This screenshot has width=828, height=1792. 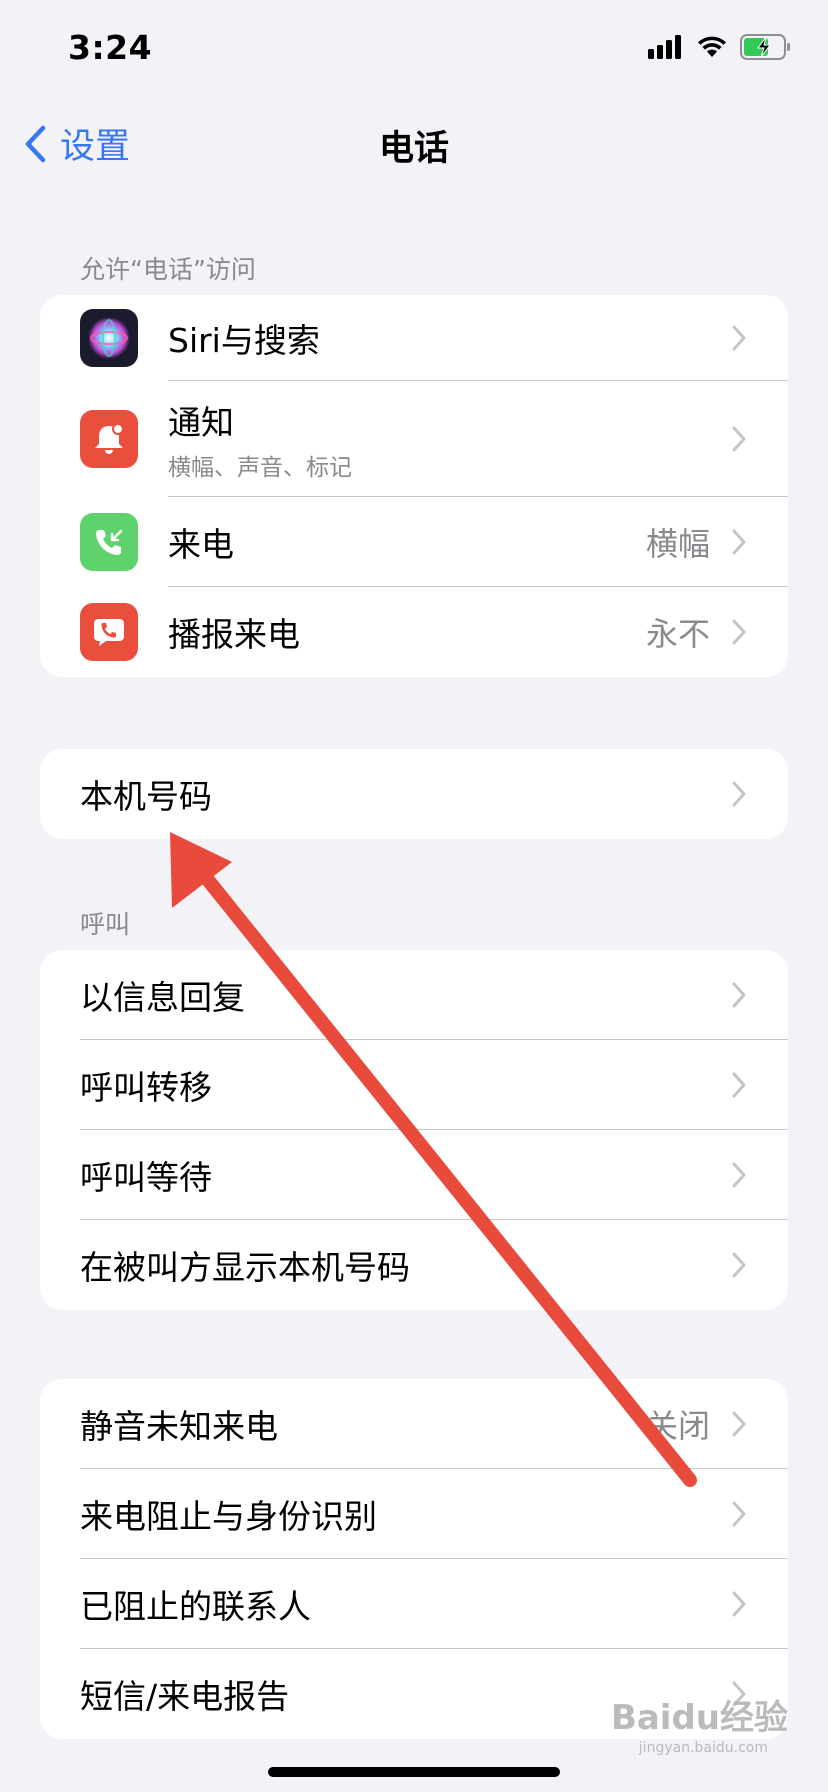 I want to click on row-label: 播报来电, so click(x=234, y=634).